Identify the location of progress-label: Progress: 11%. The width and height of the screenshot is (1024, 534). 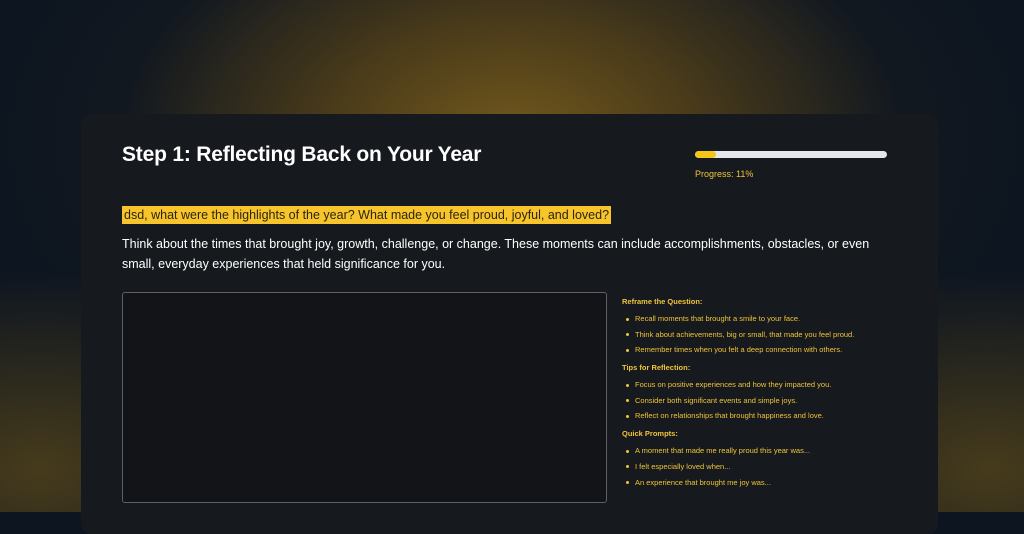
(724, 174).